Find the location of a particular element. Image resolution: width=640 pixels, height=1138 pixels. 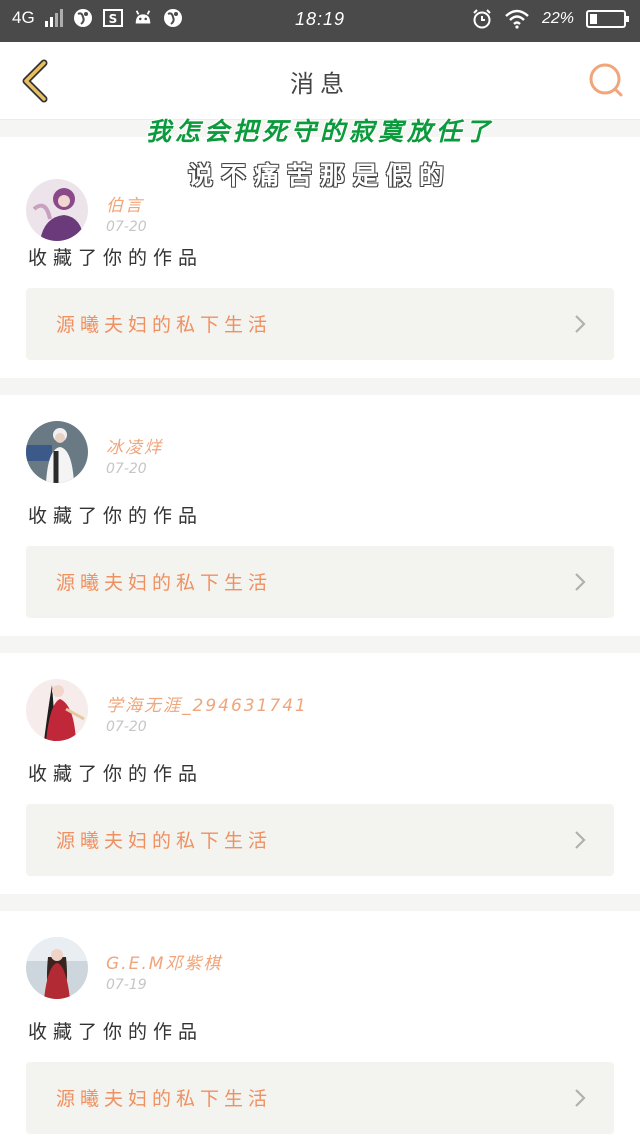

battery-percent: 22% is located at coordinates (557, 18).